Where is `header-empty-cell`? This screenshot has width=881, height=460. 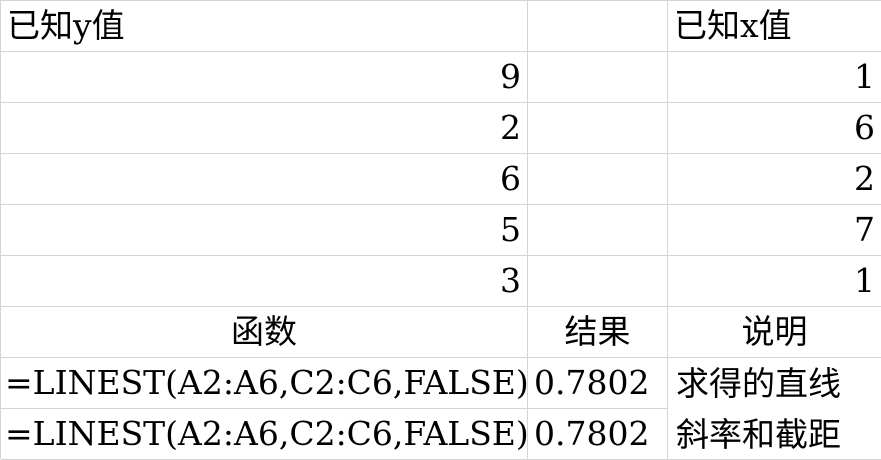
header-empty-cell is located at coordinates (598, 26).